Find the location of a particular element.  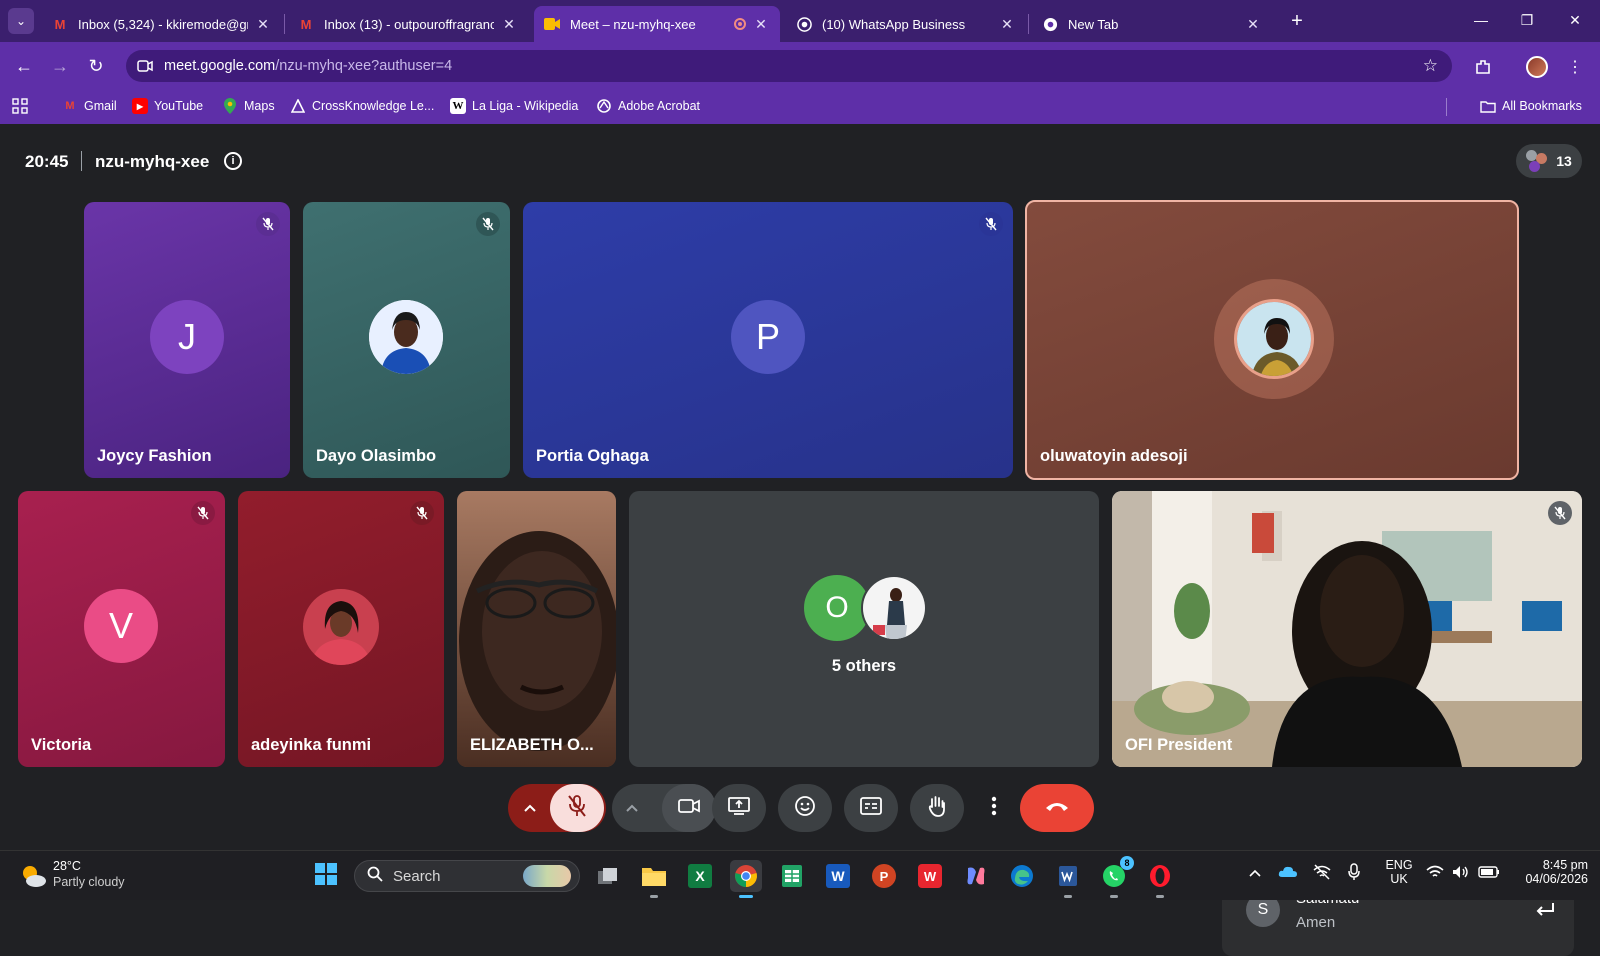

participants-button: 13 is located at coordinates (1549, 161).